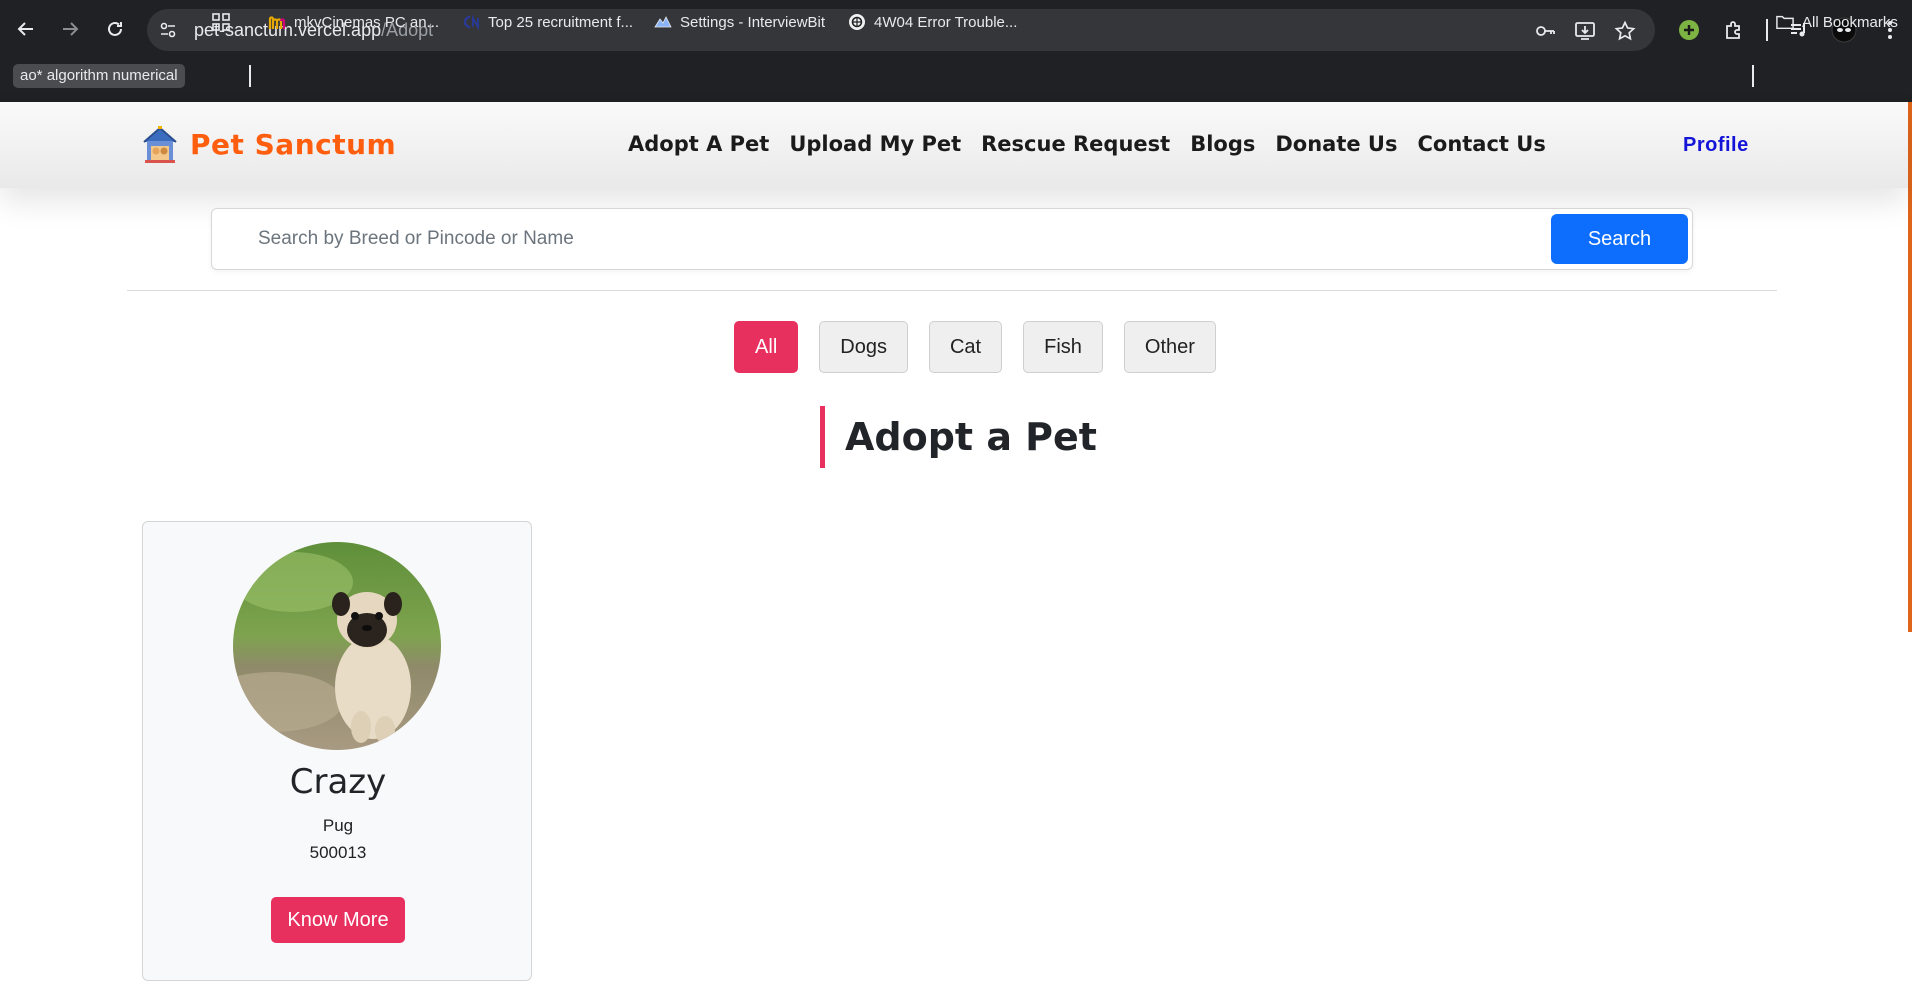  I want to click on scroll-indicator, so click(1910, 367).